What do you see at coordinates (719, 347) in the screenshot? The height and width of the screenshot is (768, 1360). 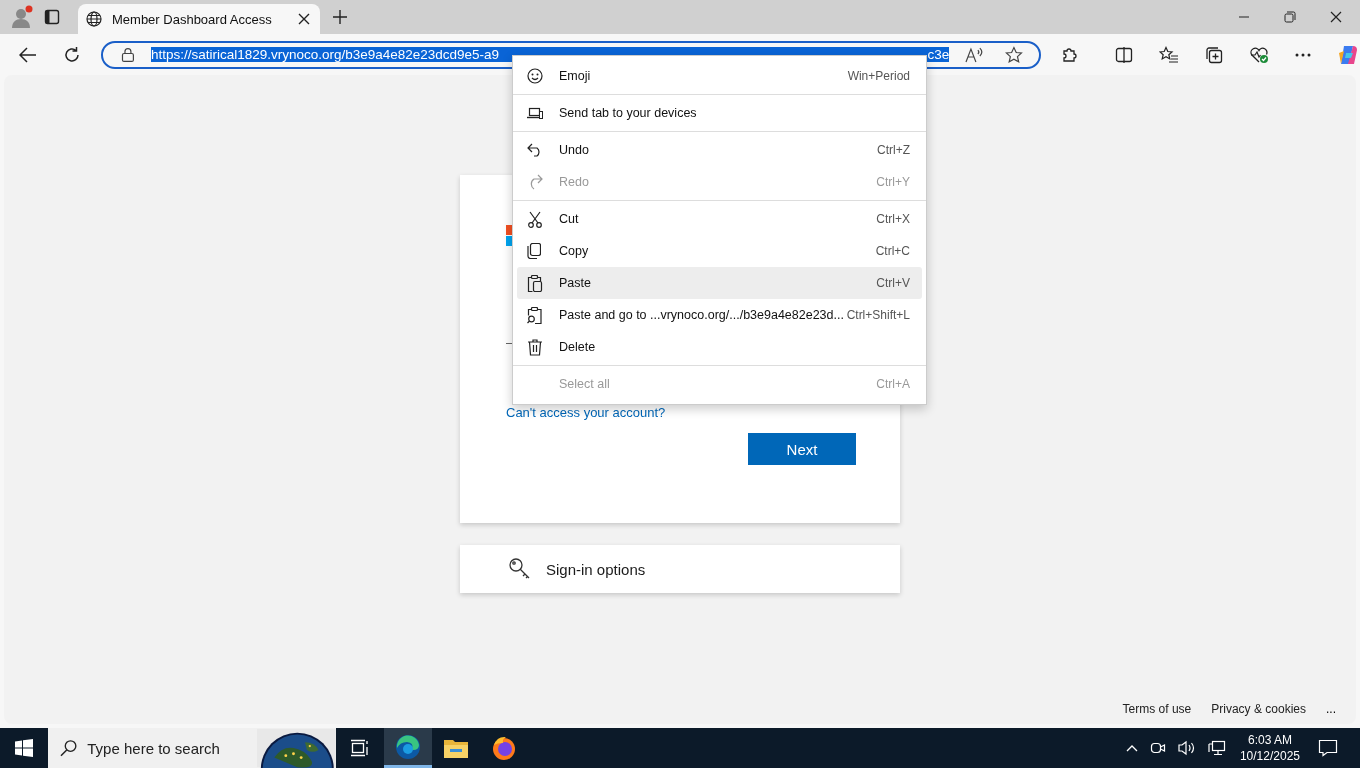 I see `menu-item: Delete` at bounding box center [719, 347].